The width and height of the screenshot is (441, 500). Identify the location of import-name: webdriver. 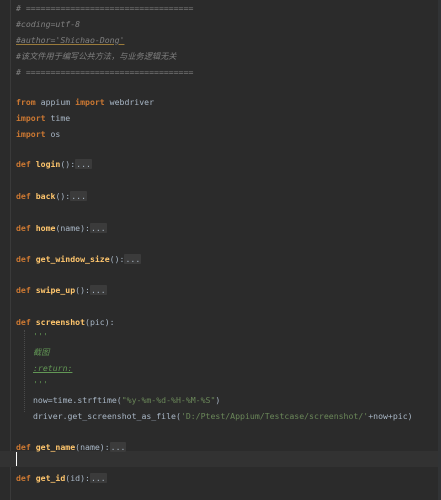
(129, 102).